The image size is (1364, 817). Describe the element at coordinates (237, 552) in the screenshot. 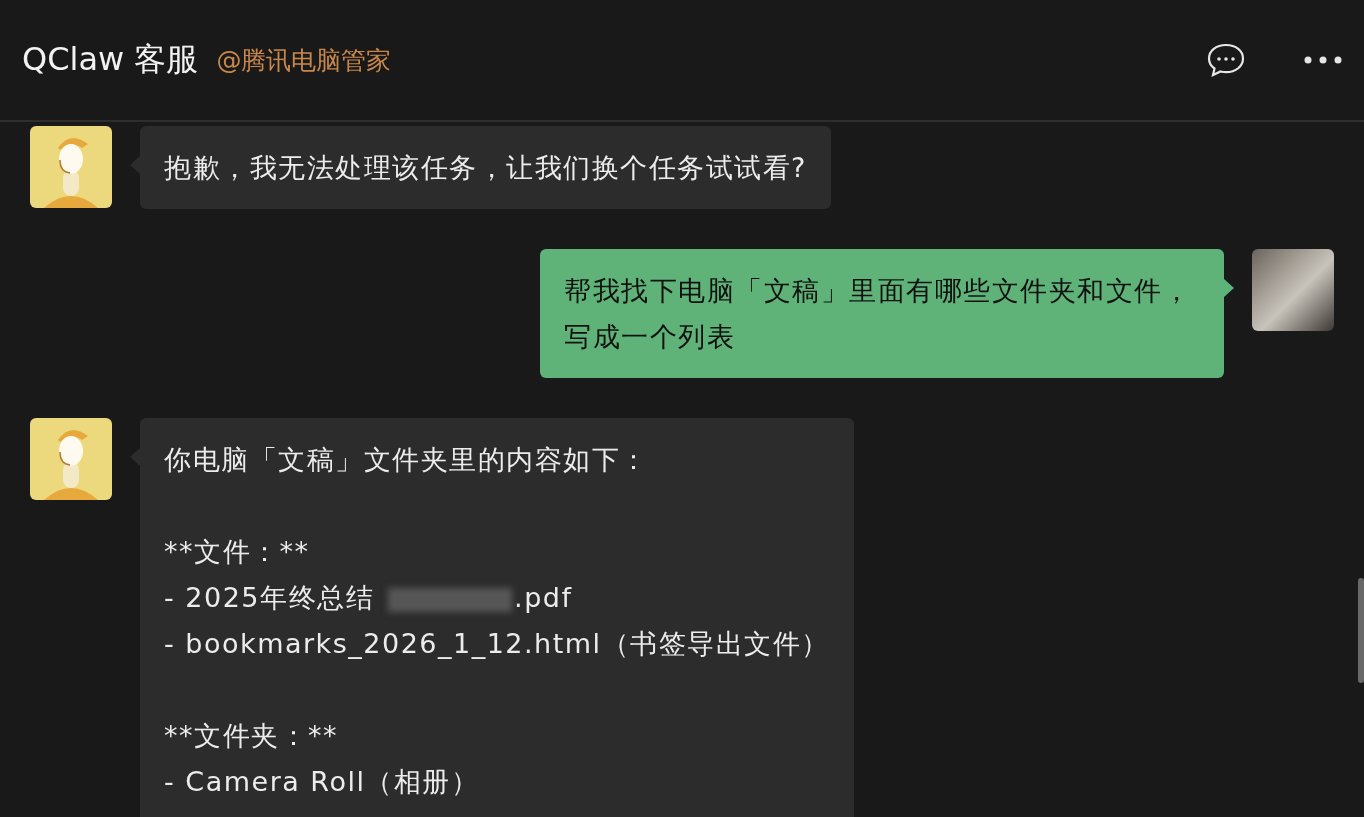

I see `message-line: **文件：**` at that location.